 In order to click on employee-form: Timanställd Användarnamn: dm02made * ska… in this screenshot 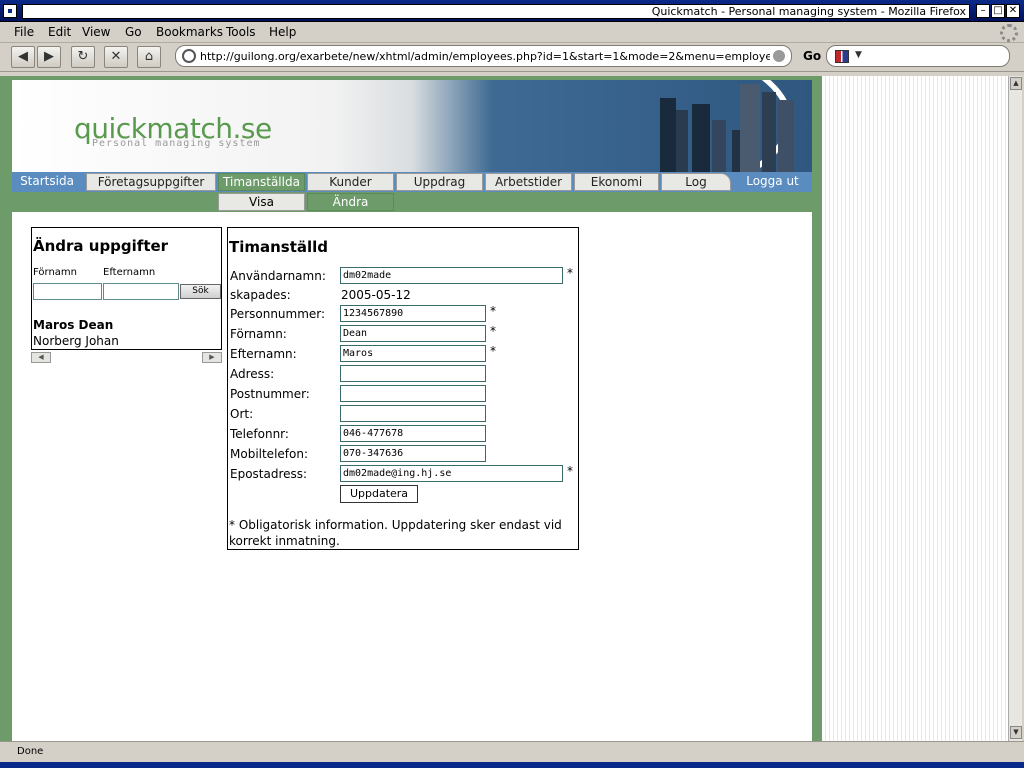, I will do `click(403, 388)`.